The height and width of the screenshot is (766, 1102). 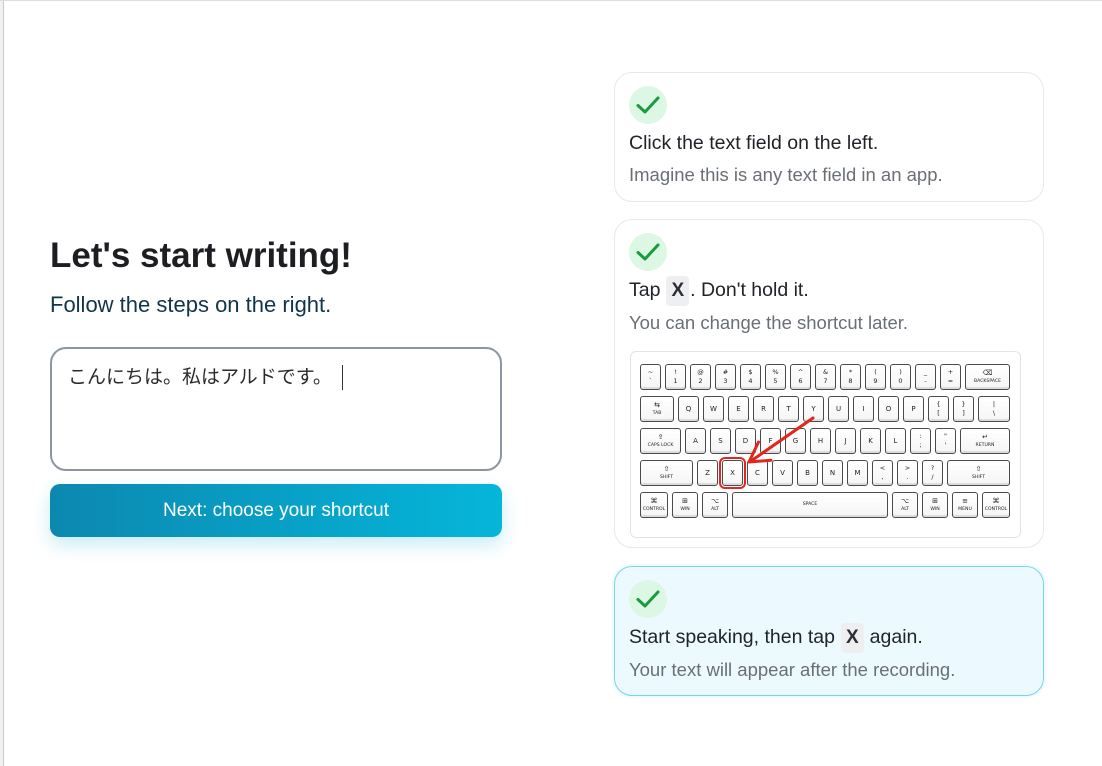 What do you see at coordinates (850, 376) in the screenshot?
I see `key-8: * 8` at bounding box center [850, 376].